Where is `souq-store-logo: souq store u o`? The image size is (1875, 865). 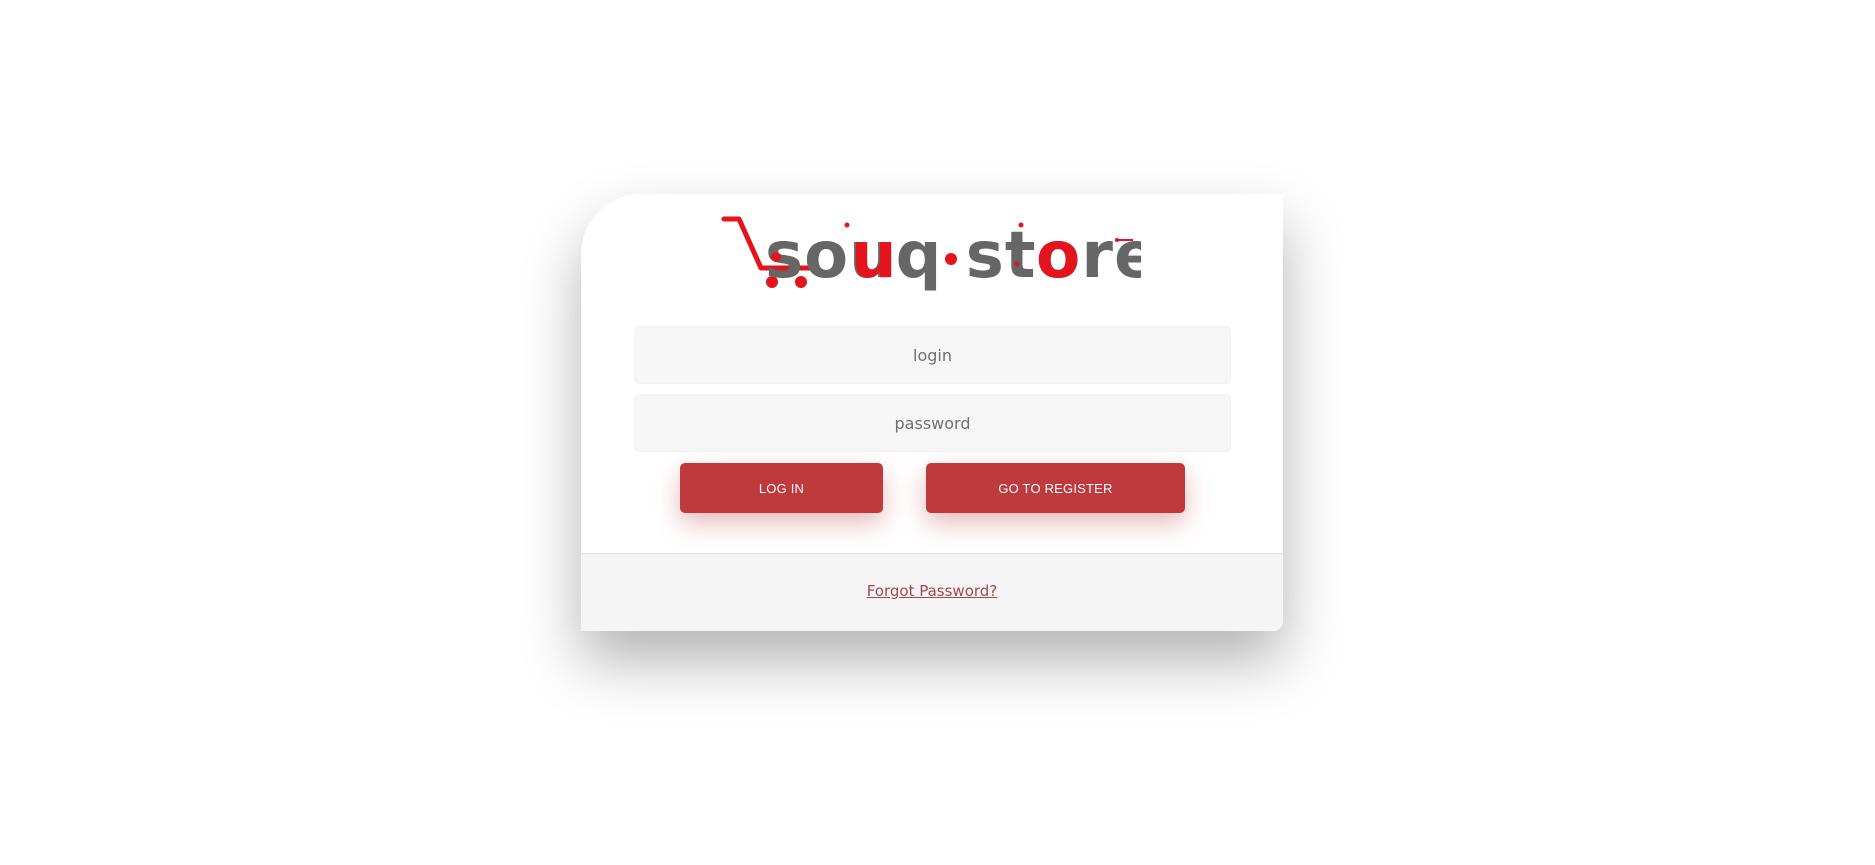 souq-store-logo: souq store u o is located at coordinates (939, 256).